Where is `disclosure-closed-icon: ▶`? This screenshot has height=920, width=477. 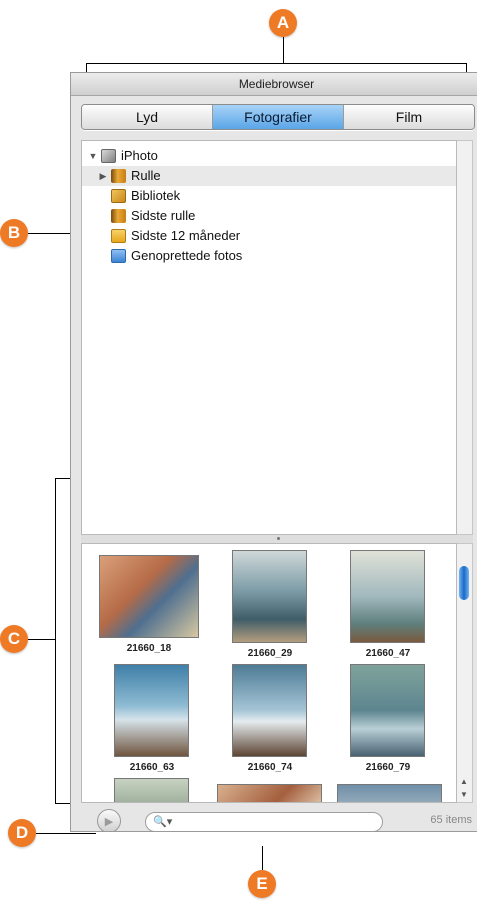
disclosure-closed-icon: ▶ is located at coordinates (103, 176).